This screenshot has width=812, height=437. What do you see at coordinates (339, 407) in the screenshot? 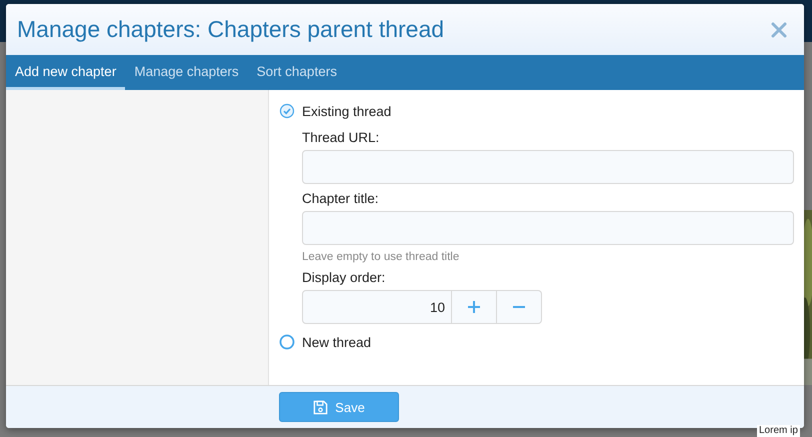
I see `save-button: Save` at bounding box center [339, 407].